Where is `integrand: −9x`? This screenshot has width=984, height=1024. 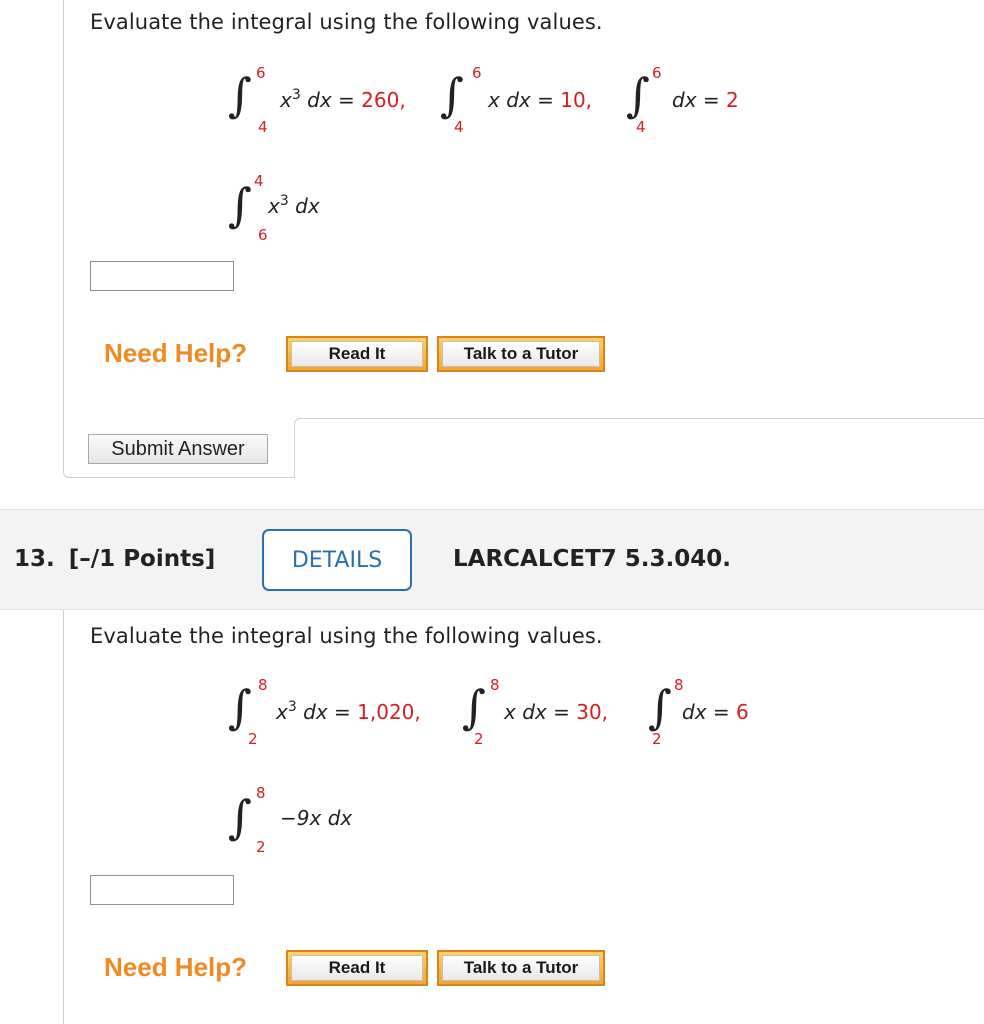
integrand: −9x is located at coordinates (301, 818).